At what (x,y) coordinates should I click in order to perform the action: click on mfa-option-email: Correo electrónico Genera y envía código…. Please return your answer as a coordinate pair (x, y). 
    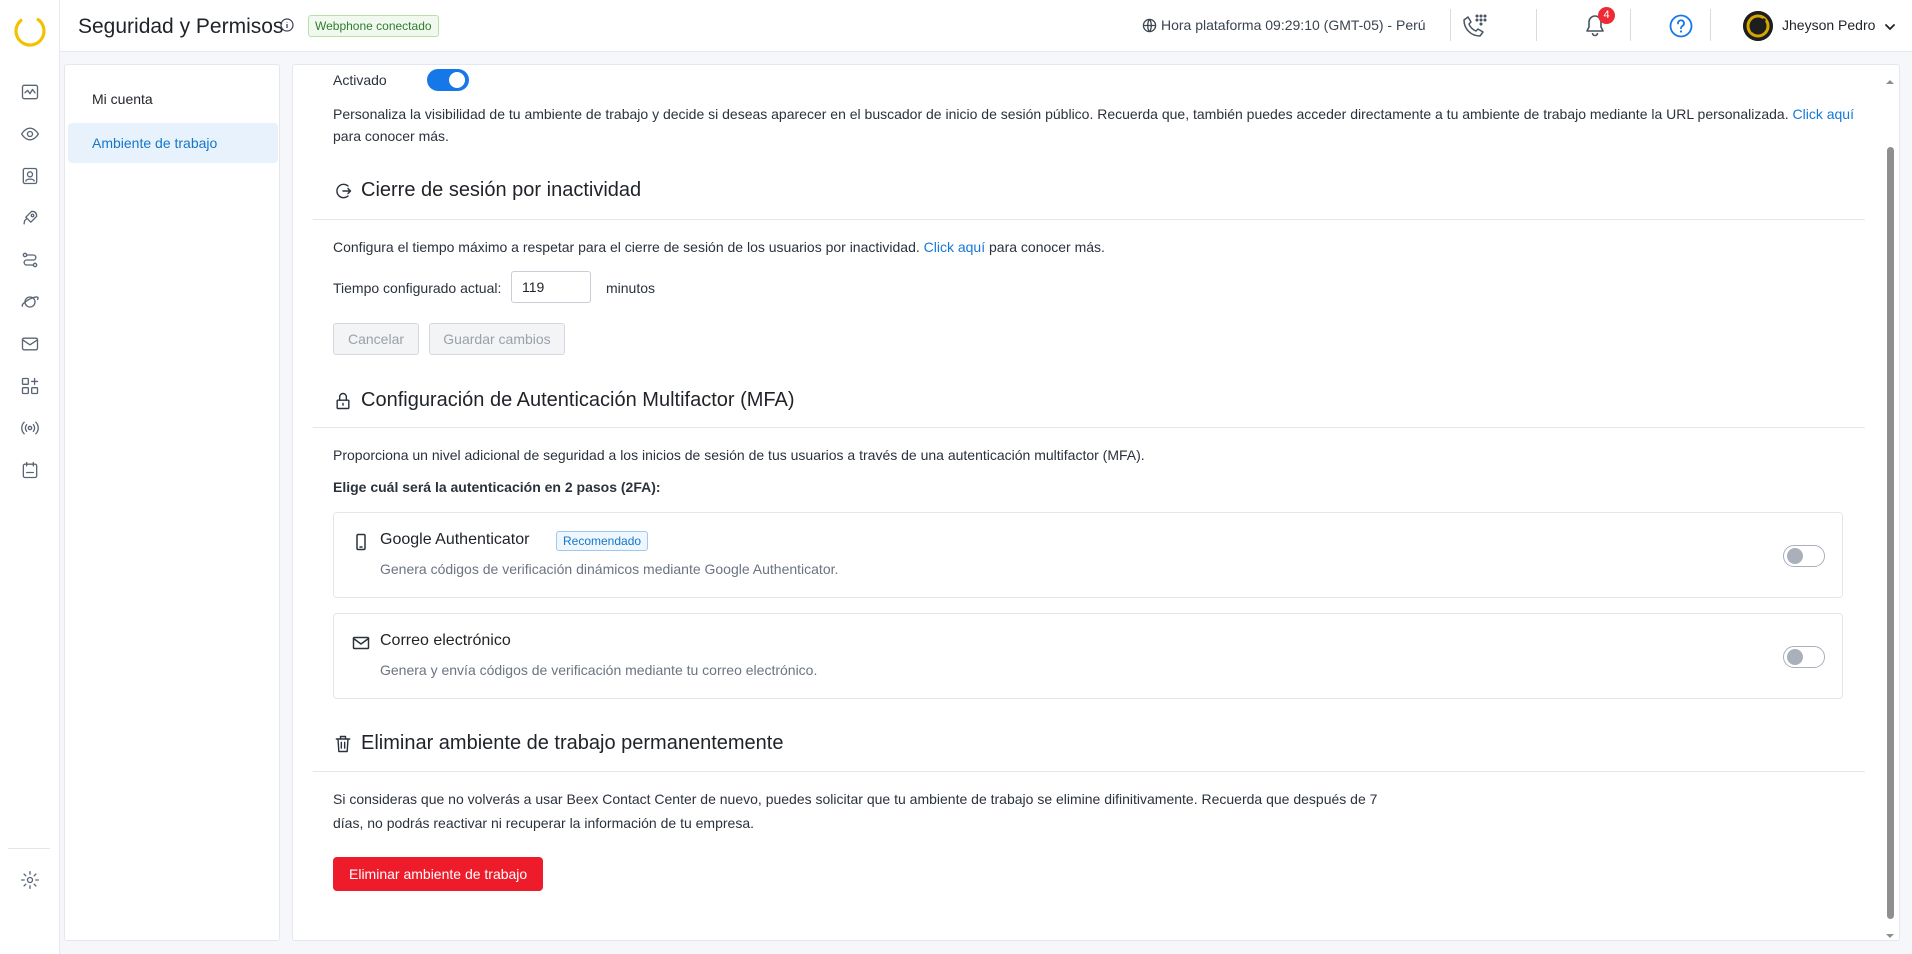
    Looking at the image, I should click on (1088, 656).